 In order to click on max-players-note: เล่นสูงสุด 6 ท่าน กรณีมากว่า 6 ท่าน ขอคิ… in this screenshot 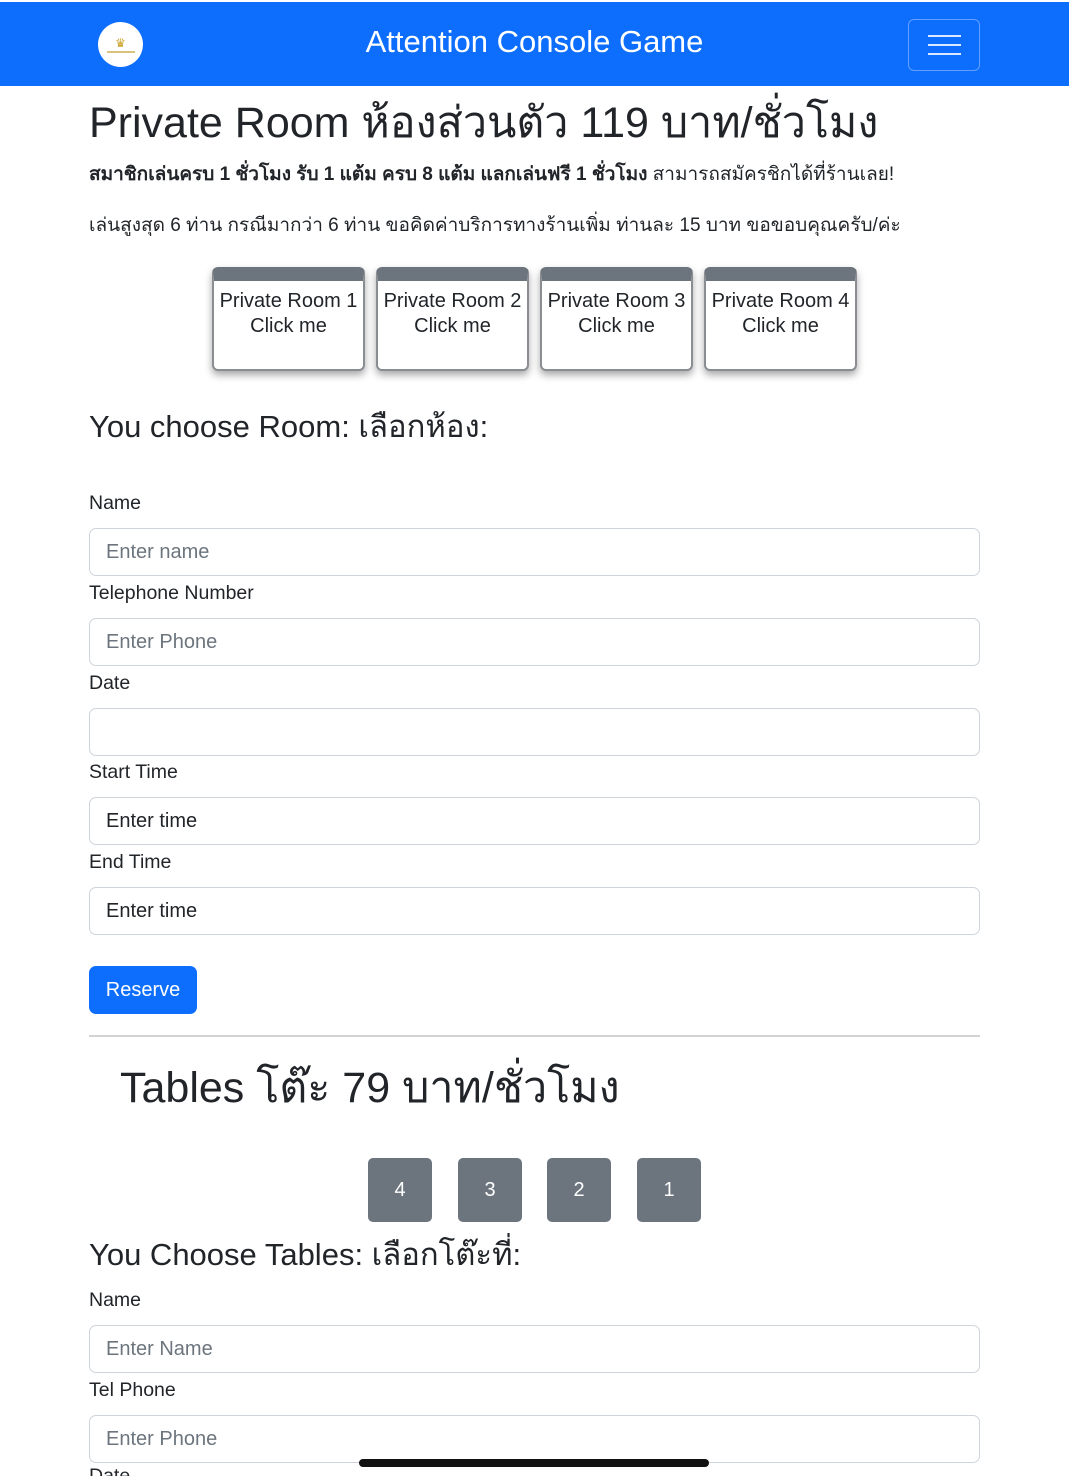, I will do `click(495, 225)`.